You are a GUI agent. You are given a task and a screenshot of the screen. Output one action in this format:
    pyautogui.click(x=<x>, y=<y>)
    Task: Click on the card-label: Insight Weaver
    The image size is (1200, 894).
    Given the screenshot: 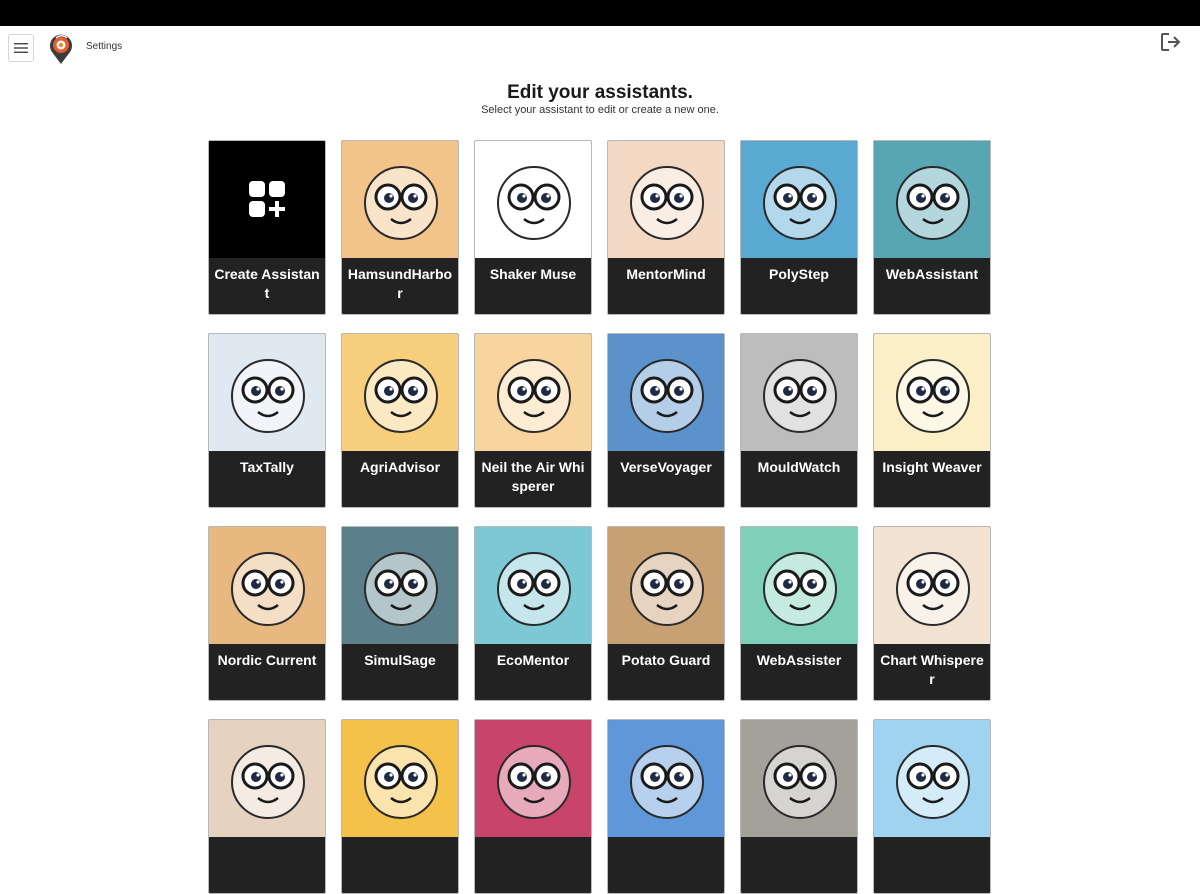 What is the action you would take?
    pyautogui.click(x=932, y=467)
    